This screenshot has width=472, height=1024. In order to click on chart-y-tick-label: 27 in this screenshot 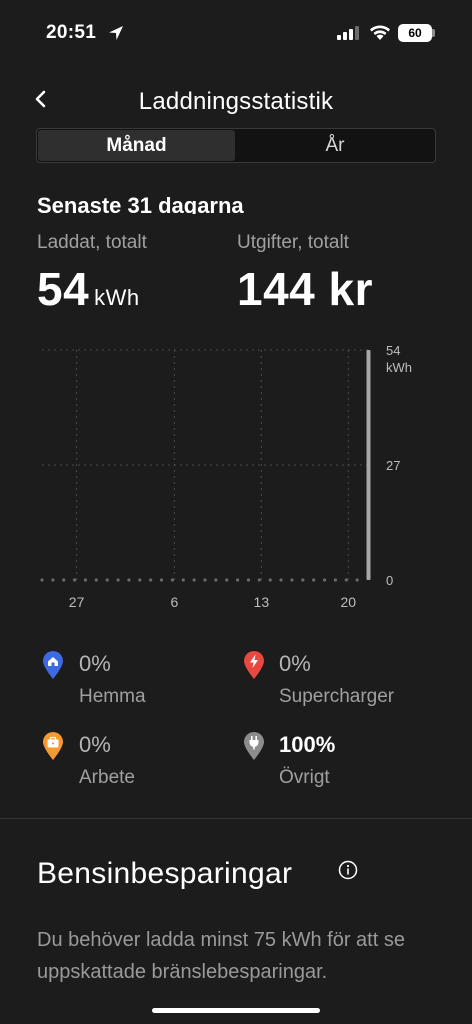, I will do `click(393, 465)`.